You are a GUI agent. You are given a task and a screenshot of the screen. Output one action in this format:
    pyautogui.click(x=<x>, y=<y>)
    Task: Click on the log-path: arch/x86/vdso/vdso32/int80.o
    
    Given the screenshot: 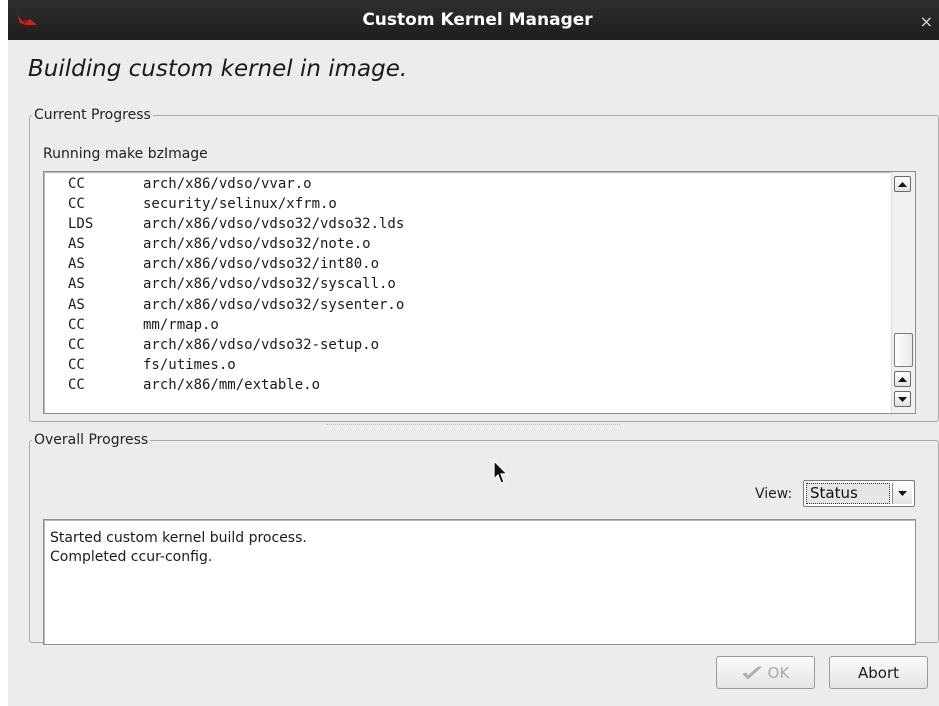 What is the action you would take?
    pyautogui.click(x=261, y=264)
    